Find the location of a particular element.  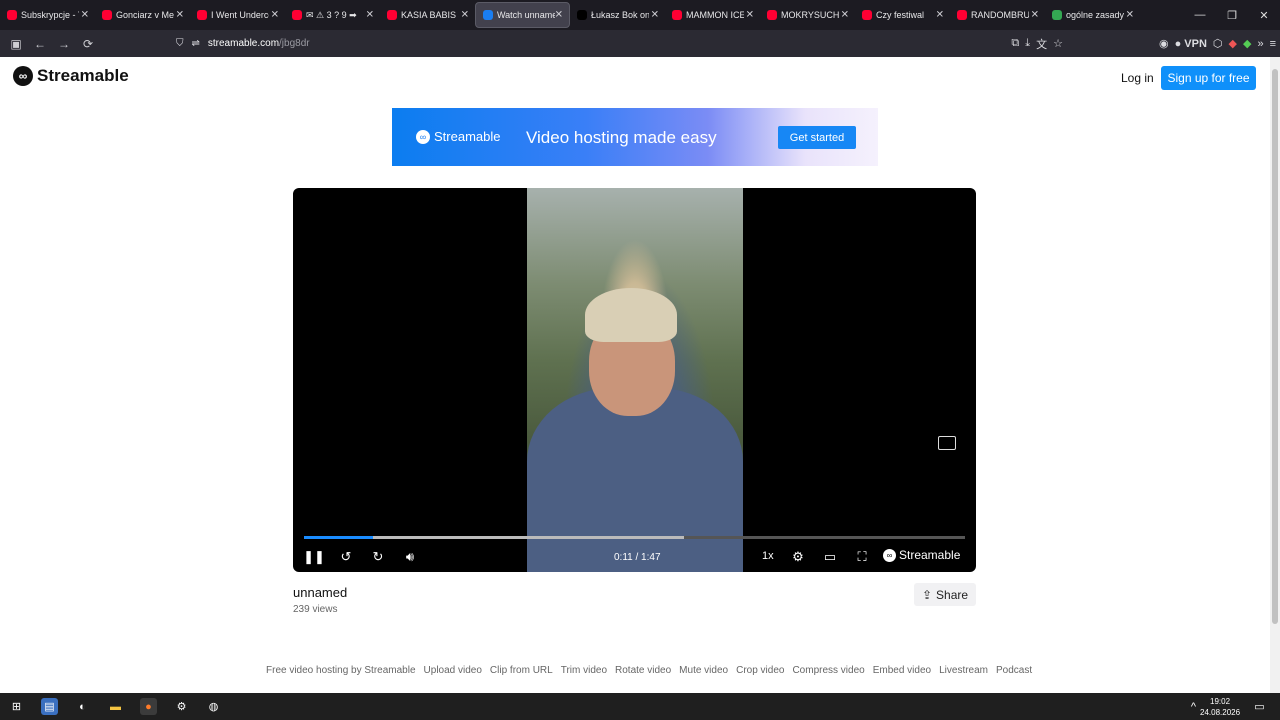

addon-red-icon: ◆ is located at coordinates (1233, 43).